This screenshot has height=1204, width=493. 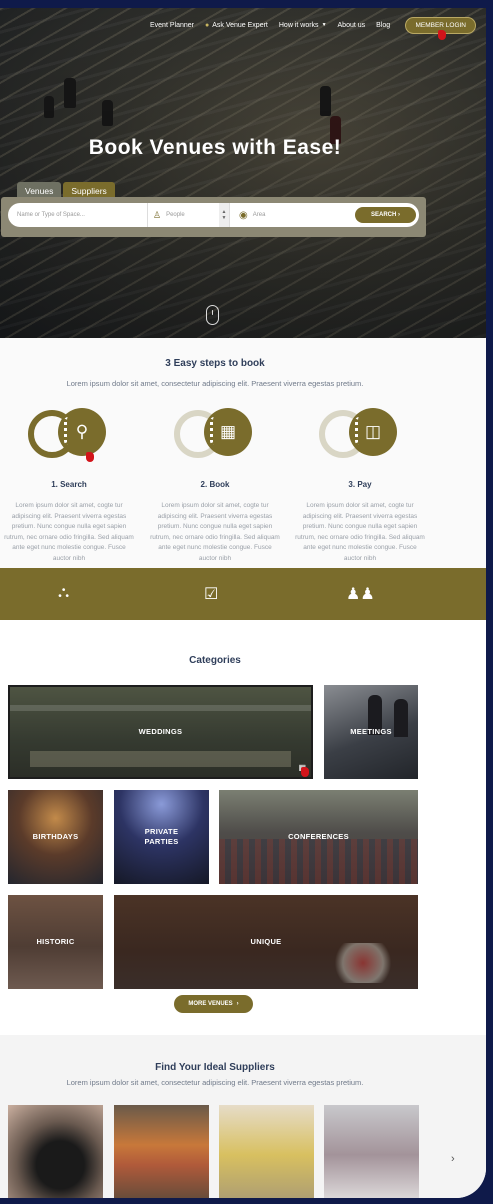 What do you see at coordinates (189, 215) in the screenshot?
I see `people-input: ♙ People ▲ ▼` at bounding box center [189, 215].